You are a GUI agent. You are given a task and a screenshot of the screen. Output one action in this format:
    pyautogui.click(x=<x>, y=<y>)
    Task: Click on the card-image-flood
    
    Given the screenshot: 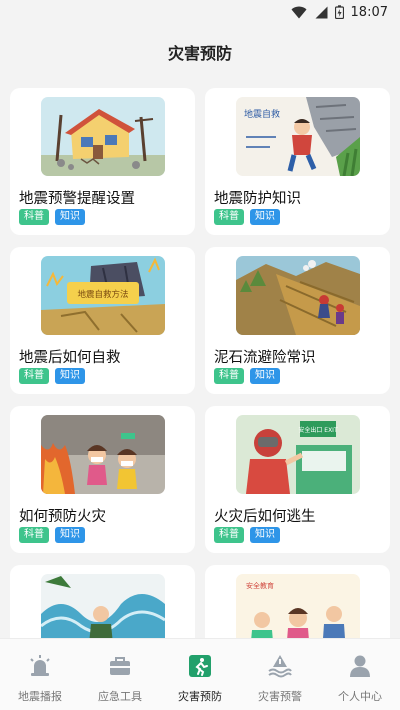 What is the action you would take?
    pyautogui.click(x=103, y=606)
    